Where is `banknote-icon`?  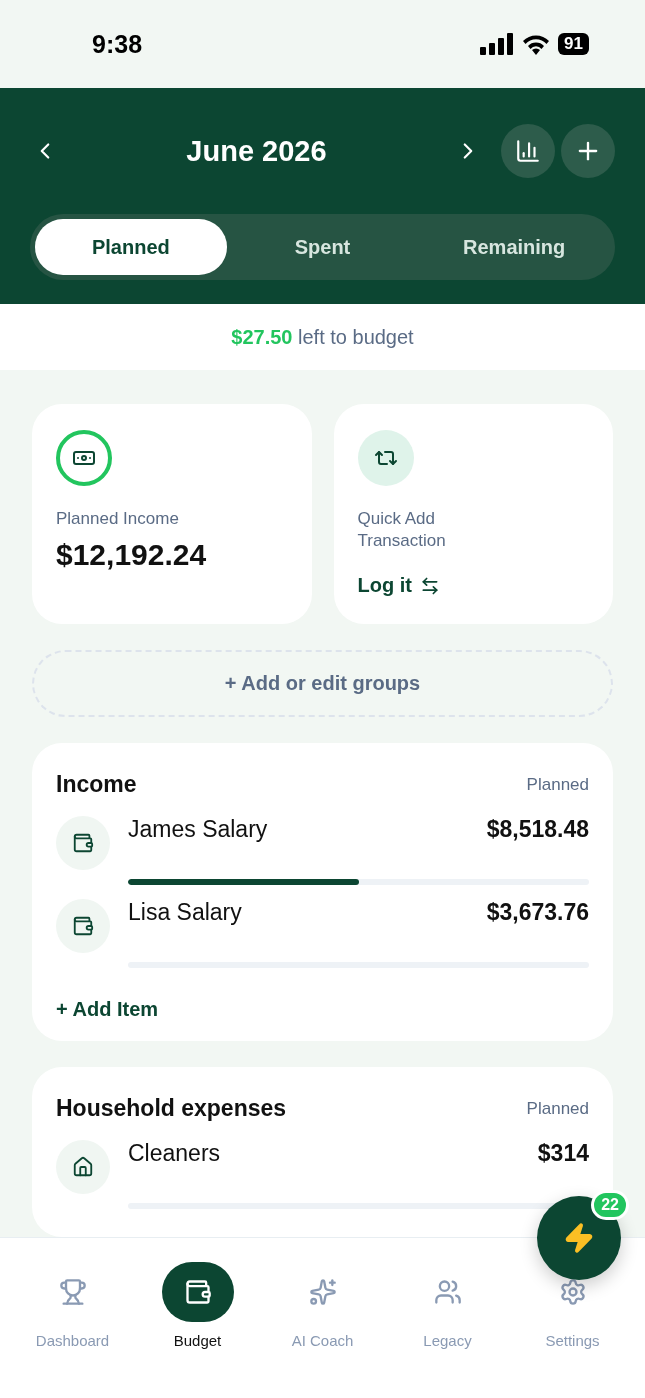 banknote-icon is located at coordinates (84, 458).